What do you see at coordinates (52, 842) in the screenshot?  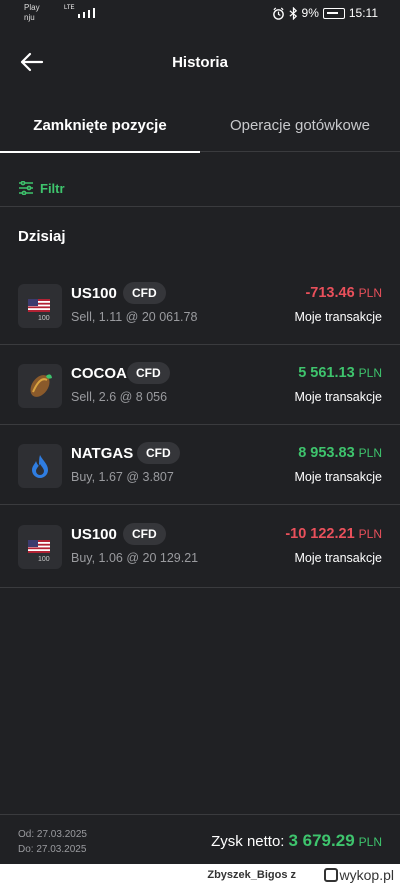 I see `date-range: Od: 27.03.2025 Do: 27.03.2025` at bounding box center [52, 842].